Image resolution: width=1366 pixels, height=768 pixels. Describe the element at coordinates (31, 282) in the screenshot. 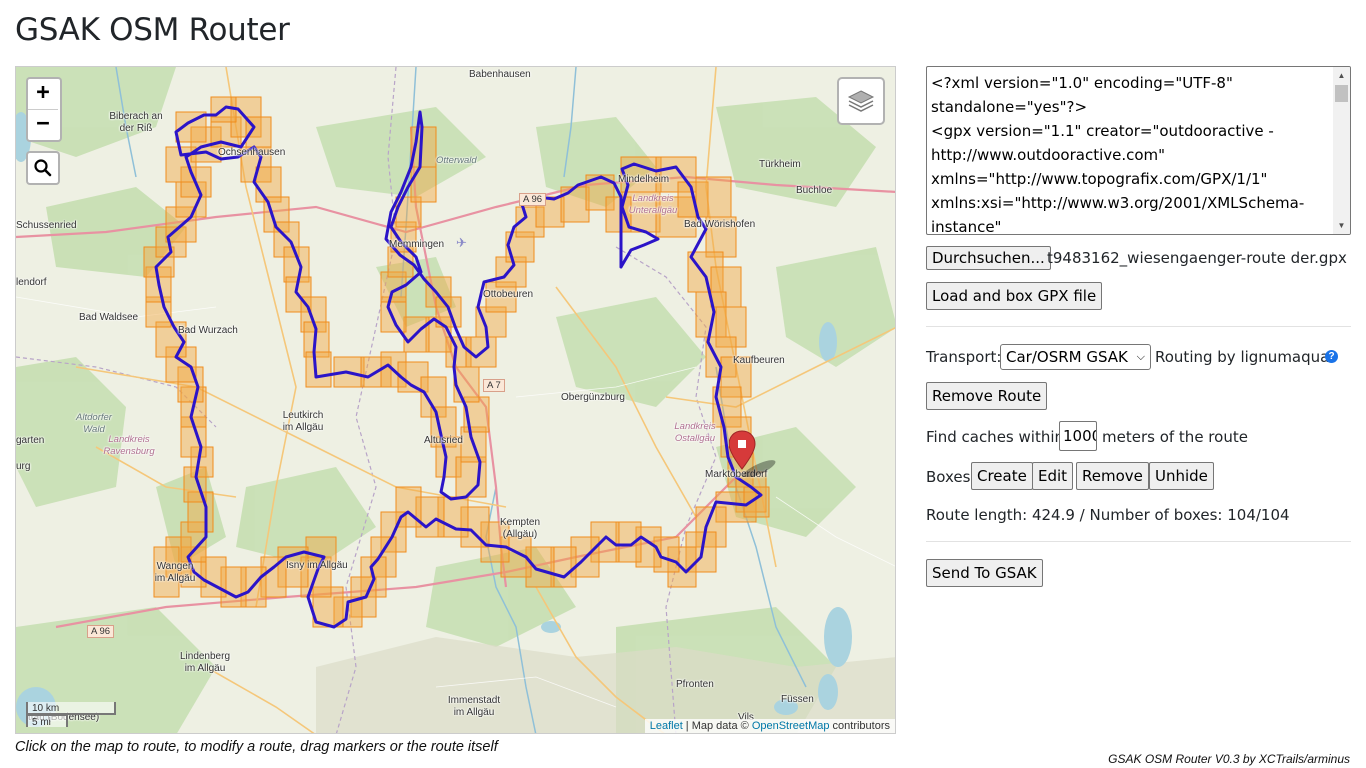

I see `map-label: lendorf` at that location.